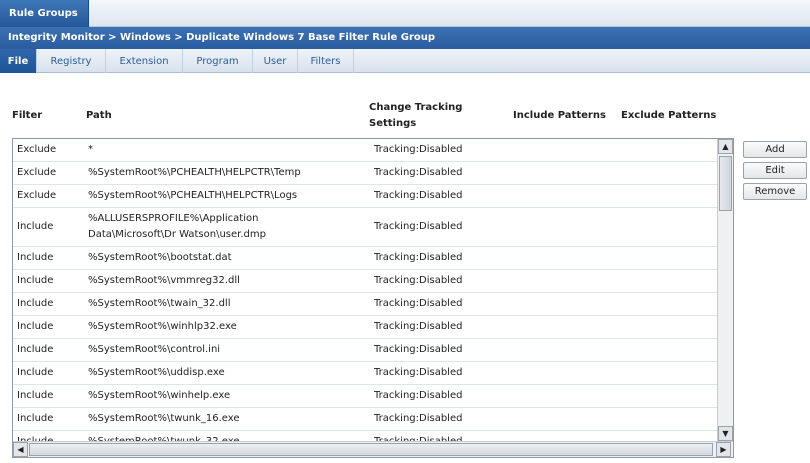  Describe the element at coordinates (393, 123) in the screenshot. I see `column-header-change-tracking-line2: Settings` at that location.